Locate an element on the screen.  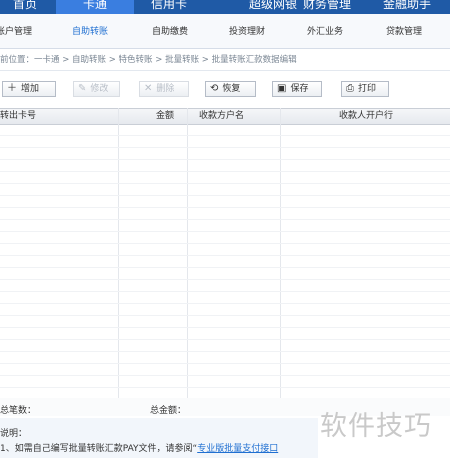
total-amount-label: 总金额： is located at coordinates (168, 411).